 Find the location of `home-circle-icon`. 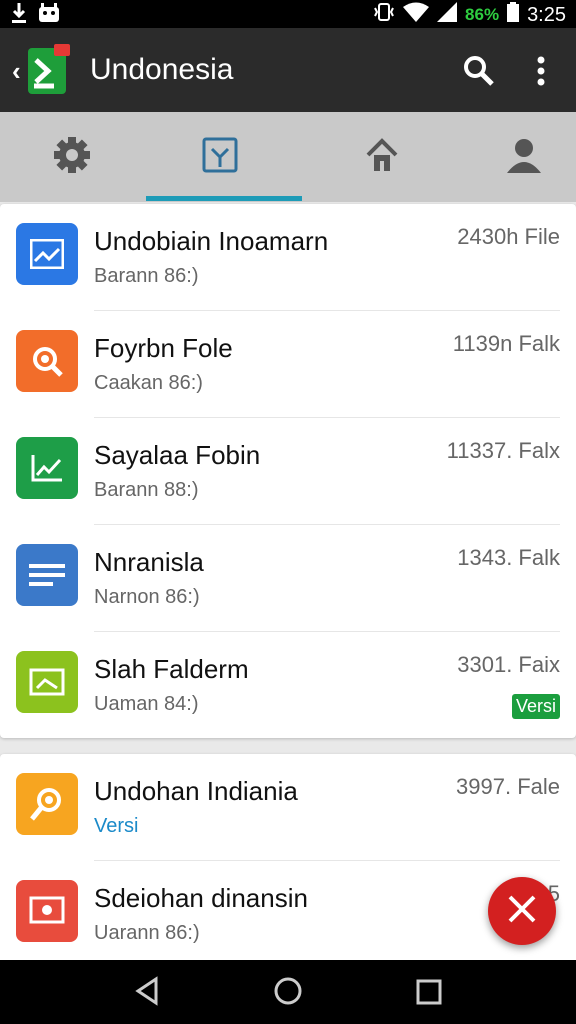

home-circle-icon is located at coordinates (288, 993).